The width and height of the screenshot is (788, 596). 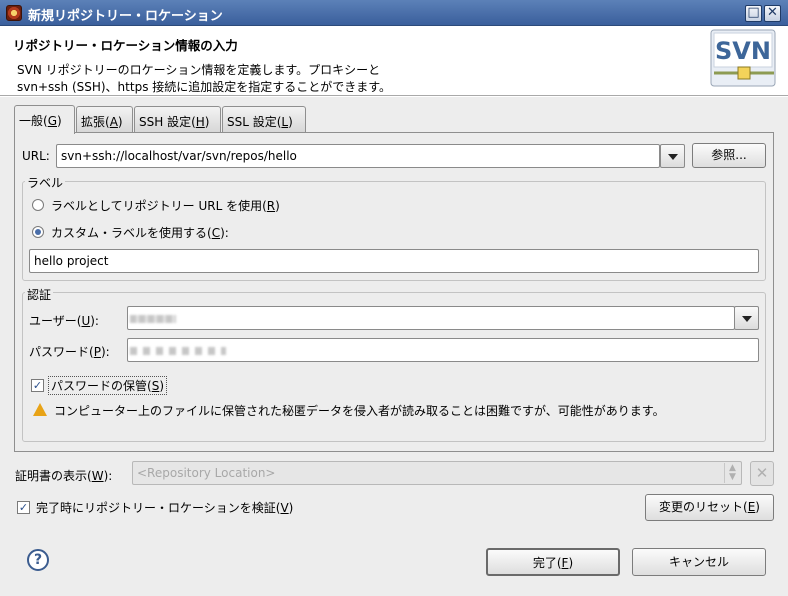 I want to click on tab-general-mnemonic: G, so click(x=52, y=121).